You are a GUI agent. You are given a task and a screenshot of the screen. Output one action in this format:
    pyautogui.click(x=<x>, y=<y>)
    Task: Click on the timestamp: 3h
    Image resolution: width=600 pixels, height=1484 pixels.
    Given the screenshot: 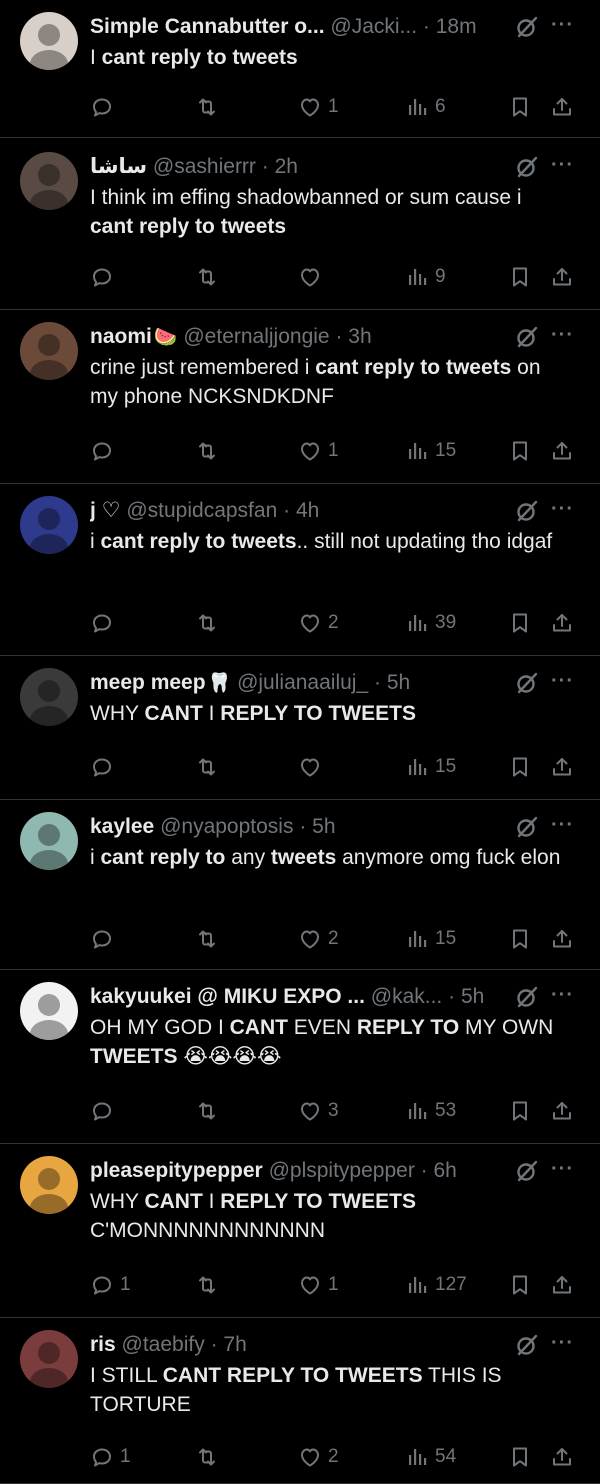 What is the action you would take?
    pyautogui.click(x=359, y=336)
    